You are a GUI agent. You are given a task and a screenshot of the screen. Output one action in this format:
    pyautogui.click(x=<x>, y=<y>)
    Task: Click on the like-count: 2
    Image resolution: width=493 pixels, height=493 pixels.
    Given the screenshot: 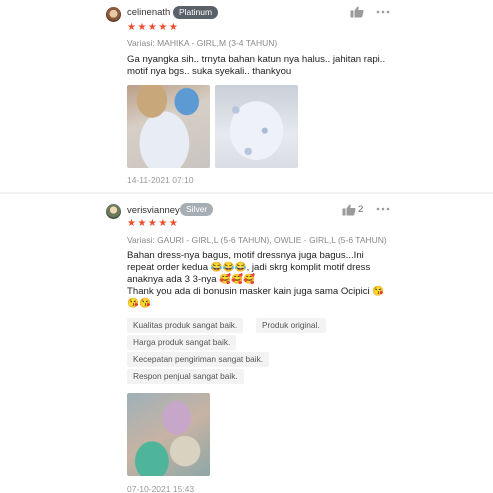 What is the action you would take?
    pyautogui.click(x=361, y=209)
    